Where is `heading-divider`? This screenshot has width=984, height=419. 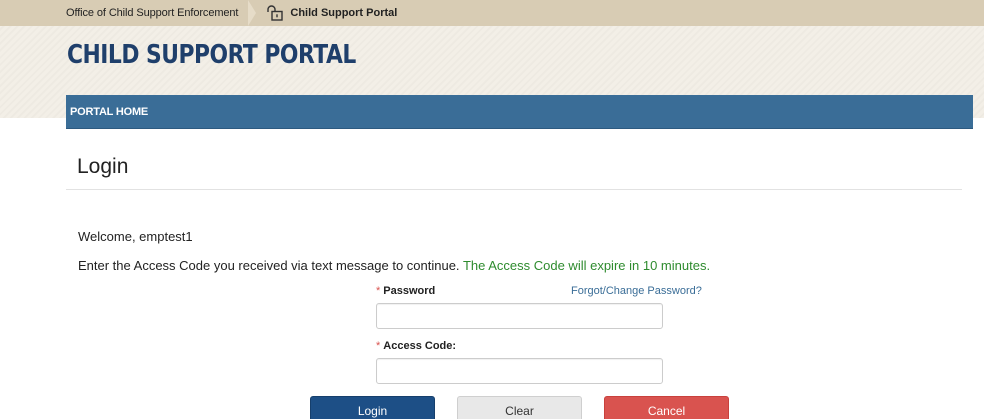 heading-divider is located at coordinates (514, 189).